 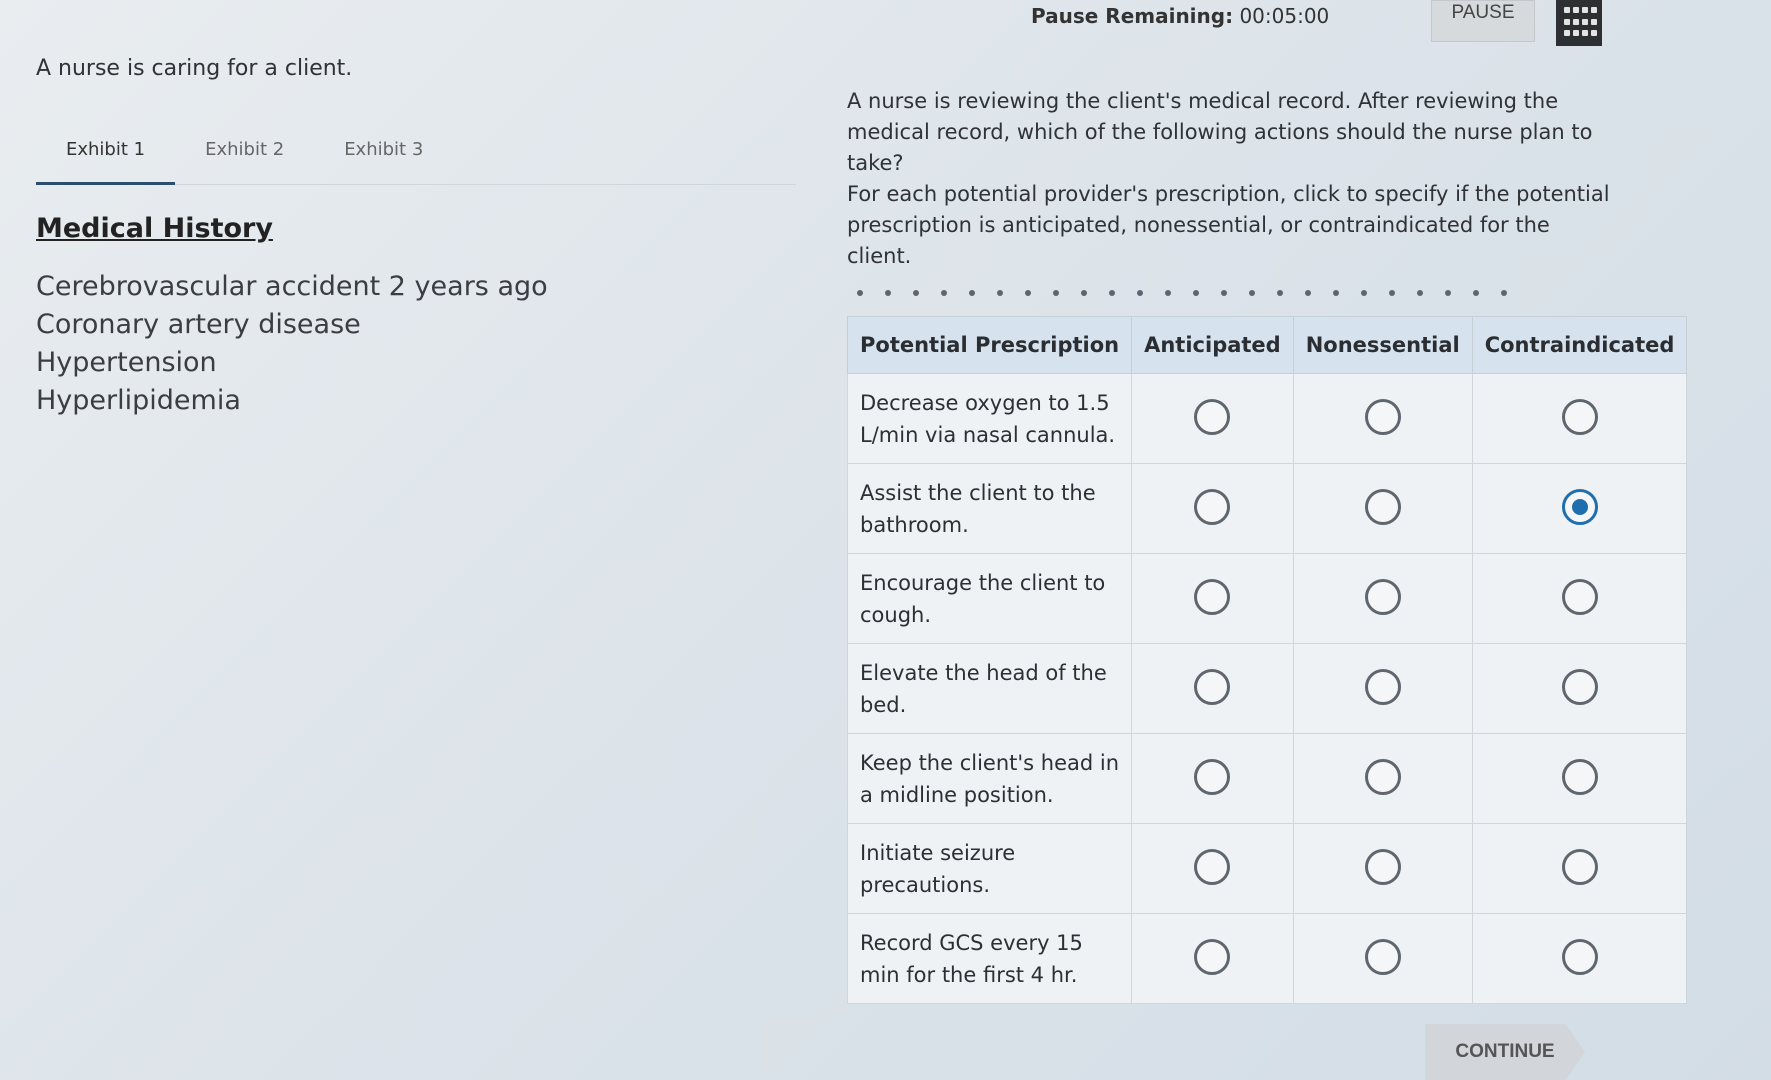 I want to click on column-header: Nonessential, so click(x=1382, y=345).